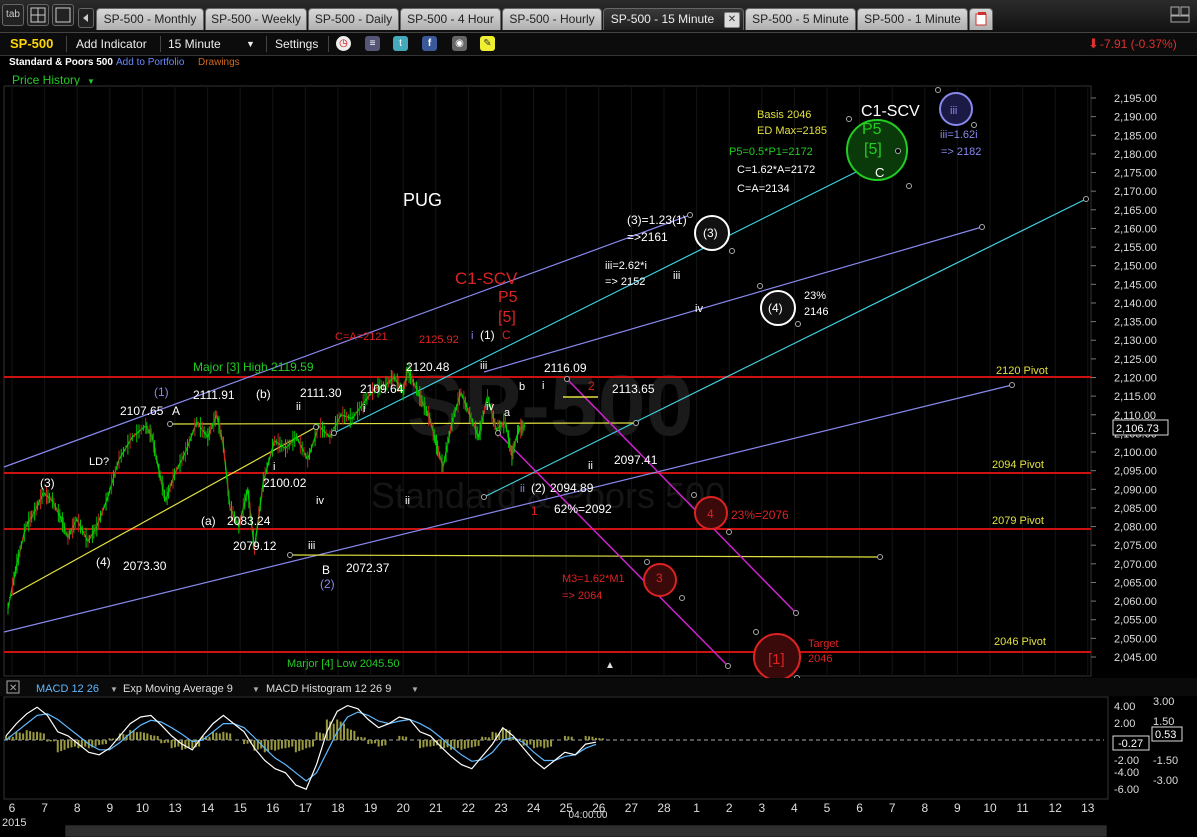 This screenshot has width=1197, height=837. I want to click on time-tick-label: 13, so click(175, 808).